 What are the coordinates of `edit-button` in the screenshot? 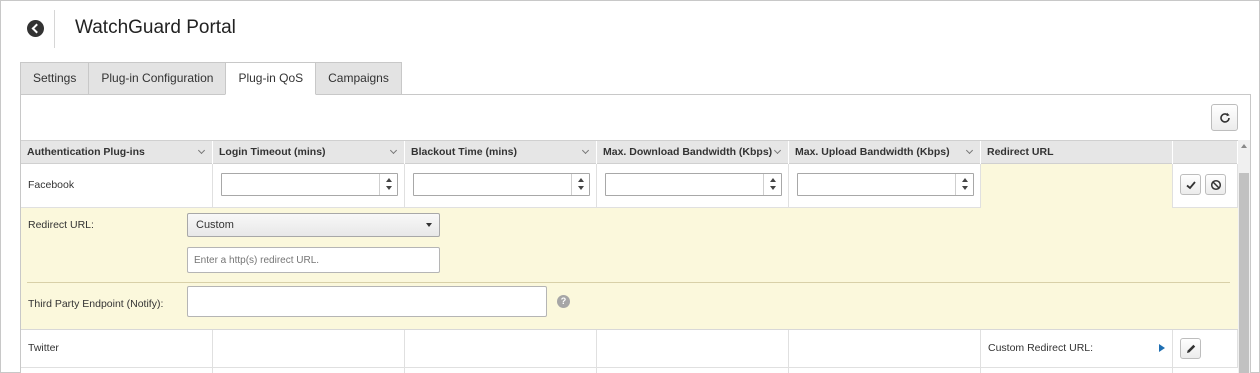 It's located at (1190, 348).